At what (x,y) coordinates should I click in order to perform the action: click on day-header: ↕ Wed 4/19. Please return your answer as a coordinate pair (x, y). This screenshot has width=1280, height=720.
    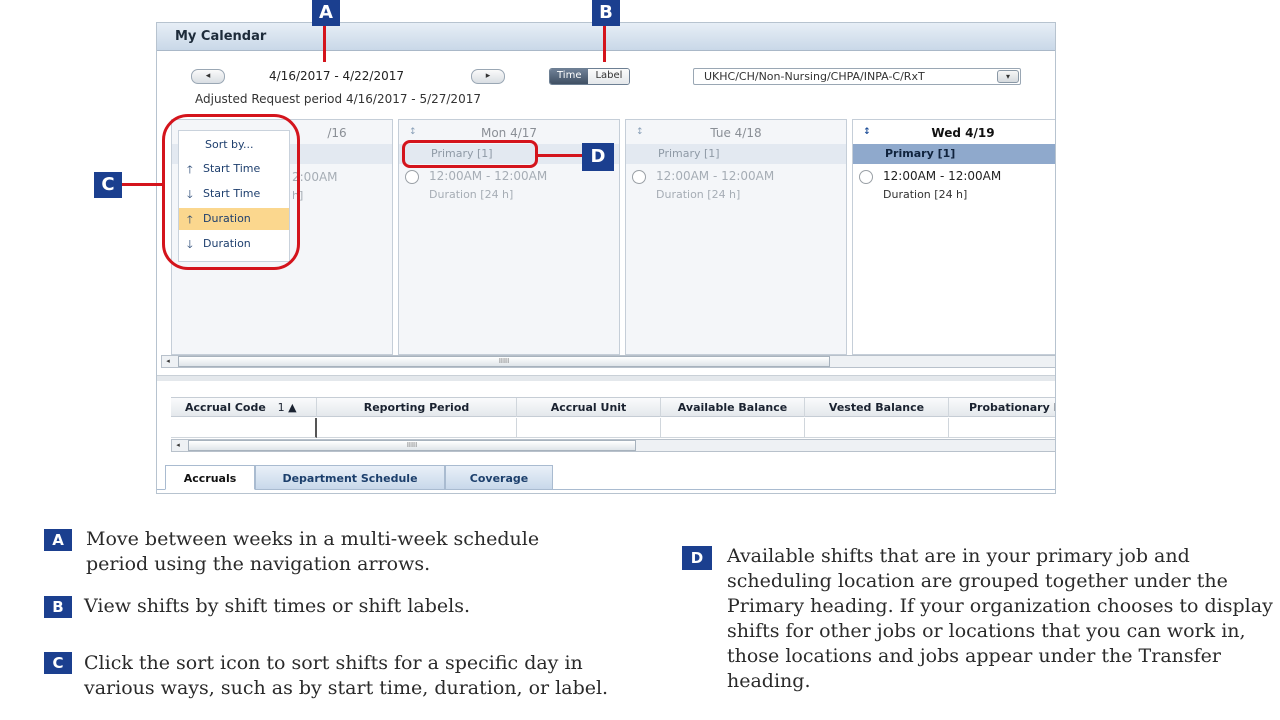
    Looking at the image, I should click on (954, 132).